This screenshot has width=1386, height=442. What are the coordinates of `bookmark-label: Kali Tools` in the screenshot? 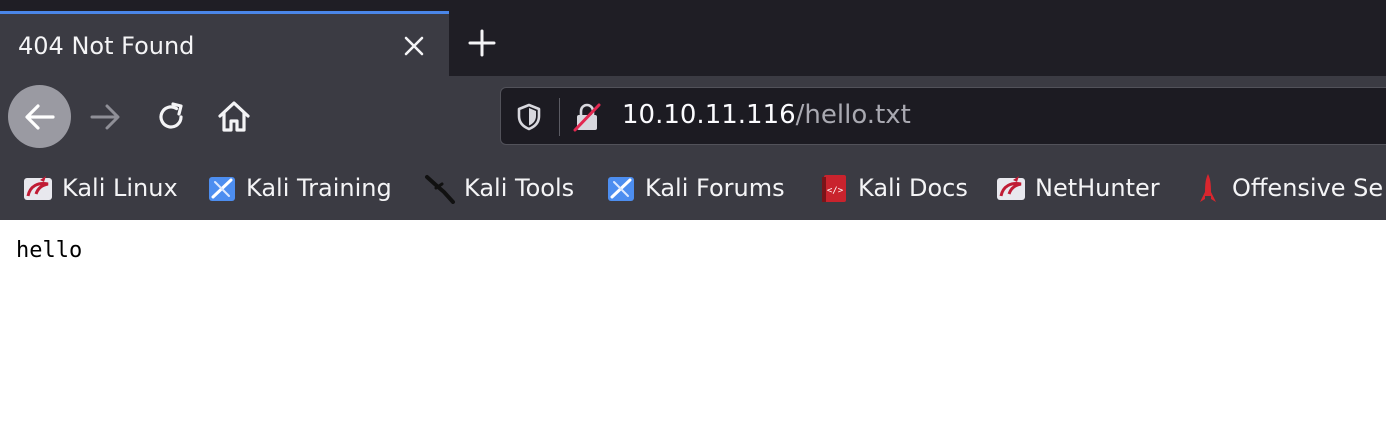 It's located at (519, 188).